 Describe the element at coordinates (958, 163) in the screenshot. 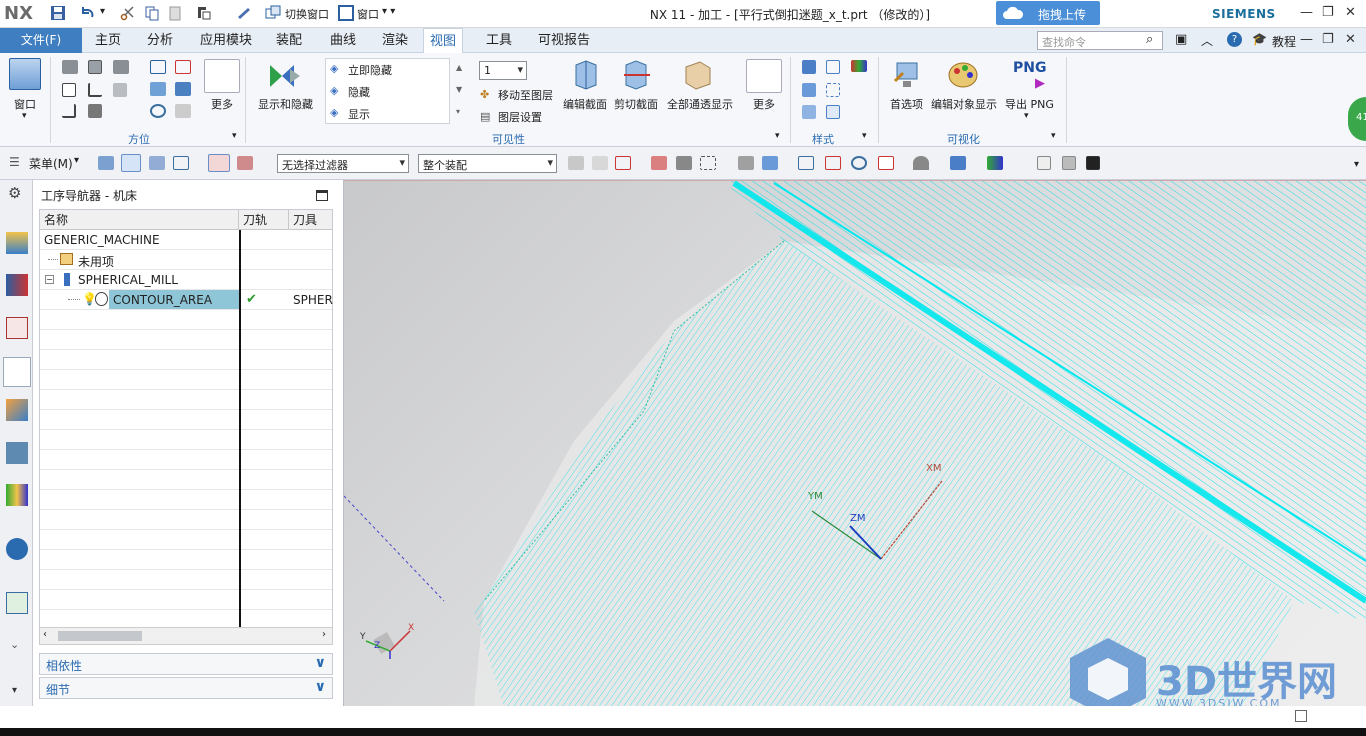

I see `shaded-view-icon` at that location.